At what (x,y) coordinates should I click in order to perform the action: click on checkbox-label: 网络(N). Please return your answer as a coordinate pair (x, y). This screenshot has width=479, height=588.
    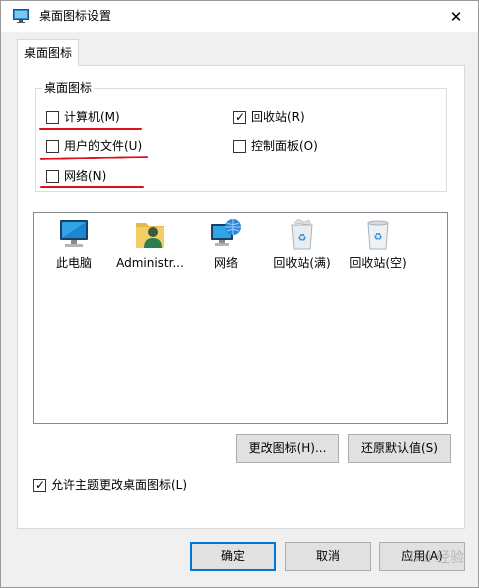
    Looking at the image, I should click on (85, 176).